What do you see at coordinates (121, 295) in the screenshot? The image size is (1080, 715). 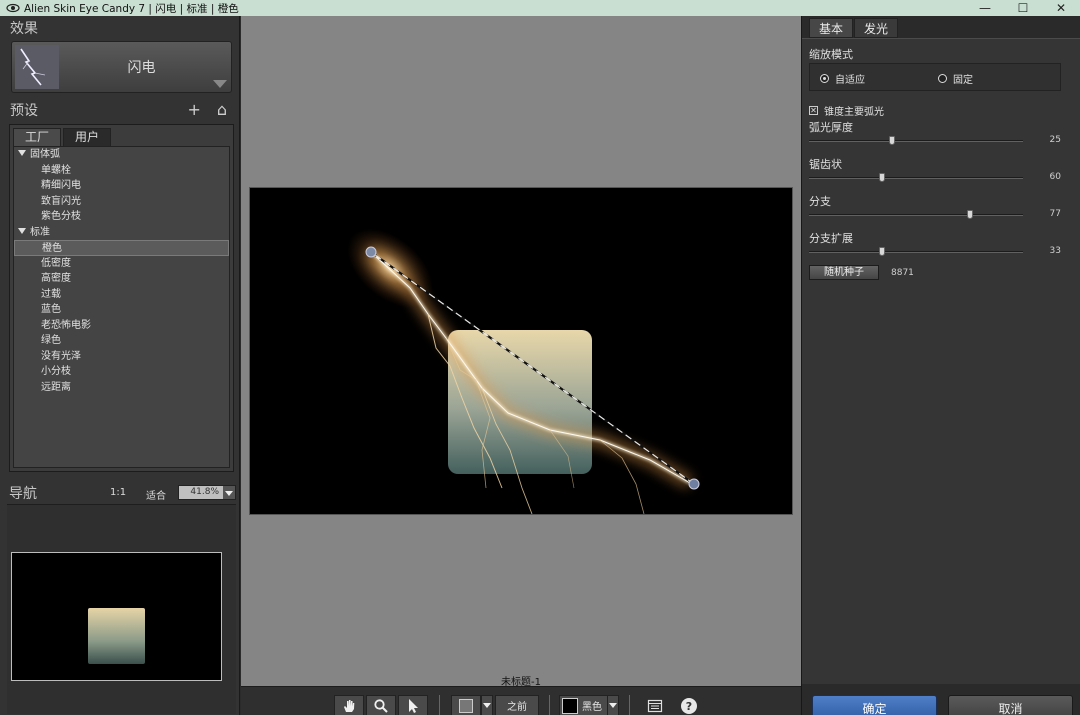 I see `tree-item: 过载` at bounding box center [121, 295].